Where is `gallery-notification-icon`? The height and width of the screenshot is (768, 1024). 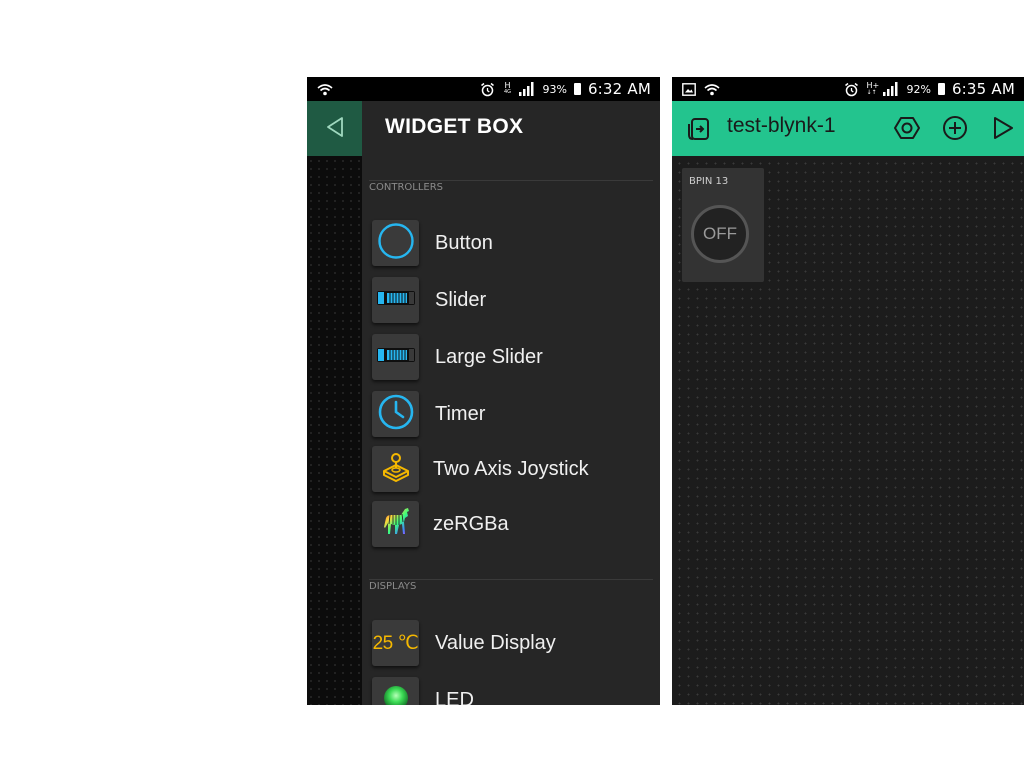 gallery-notification-icon is located at coordinates (689, 89).